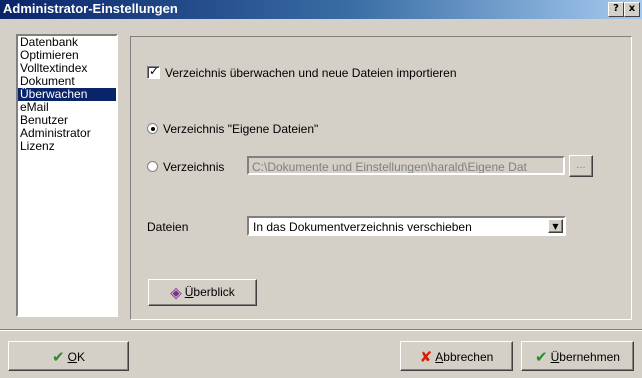 The image size is (642, 378). I want to click on checkmark-icon: ✓, so click(154, 71).